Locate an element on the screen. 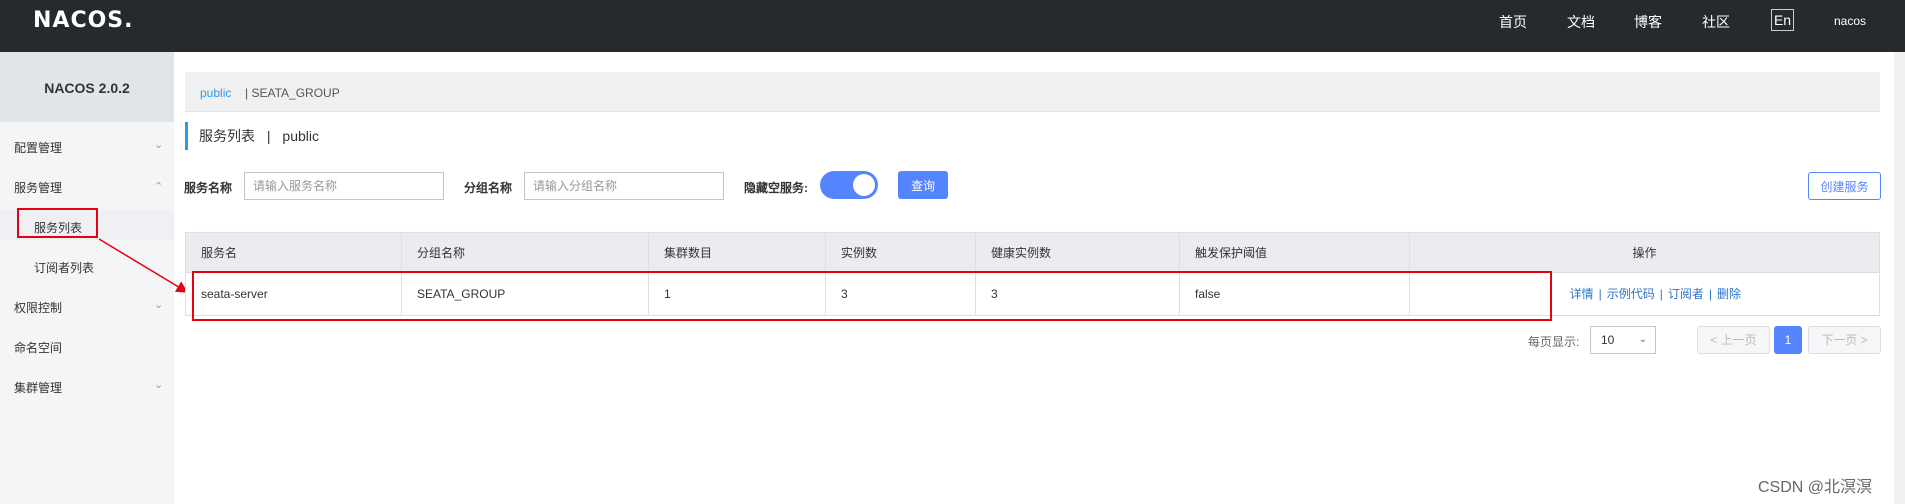 Image resolution: width=1905 pixels, height=504 pixels. col-instance-count: 实例数 is located at coordinates (901, 252).